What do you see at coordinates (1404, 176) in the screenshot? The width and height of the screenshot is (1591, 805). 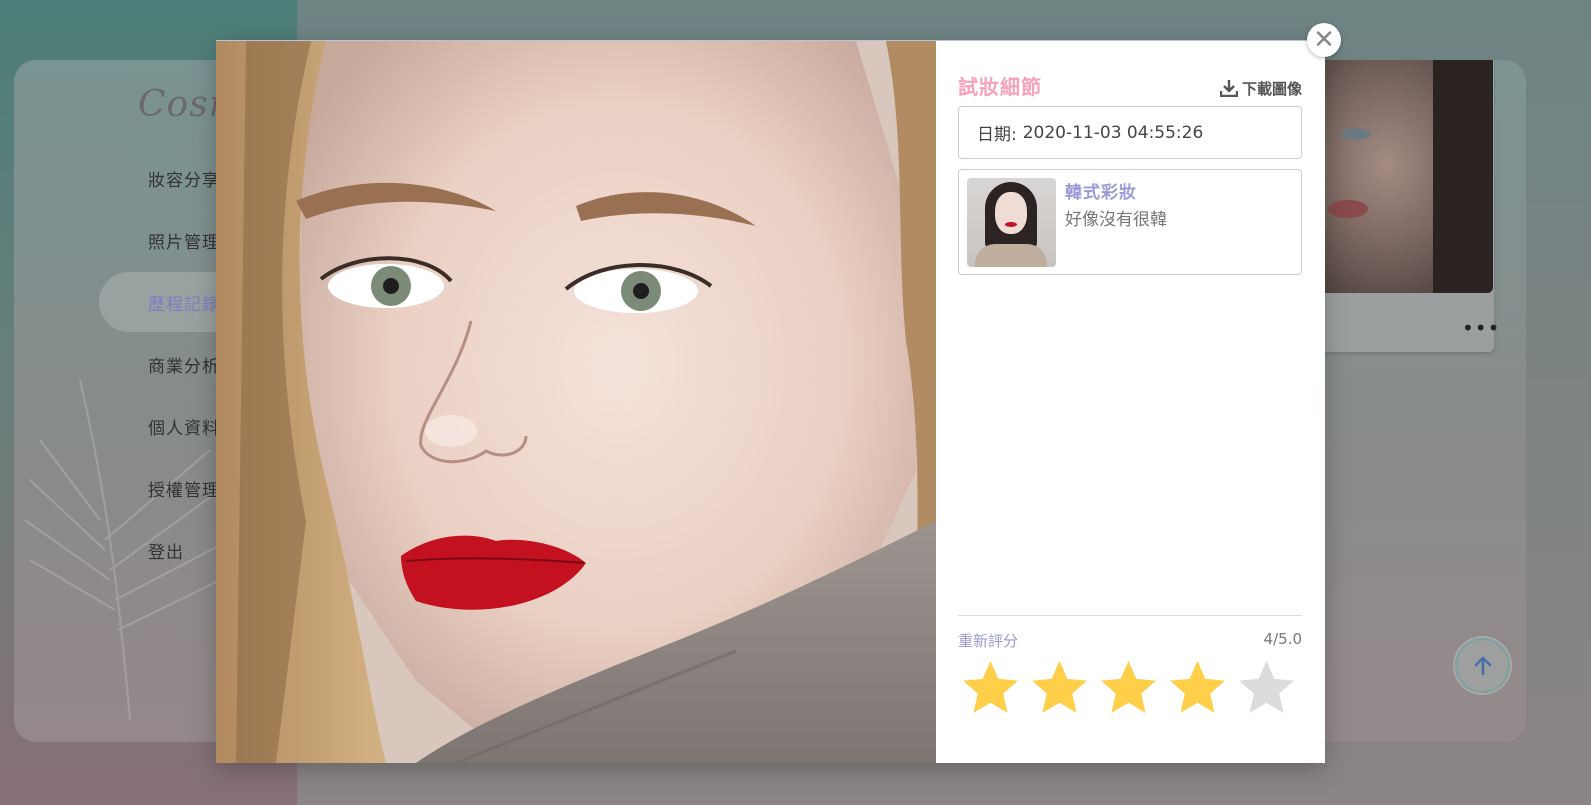 I see `history-card-photo` at bounding box center [1404, 176].